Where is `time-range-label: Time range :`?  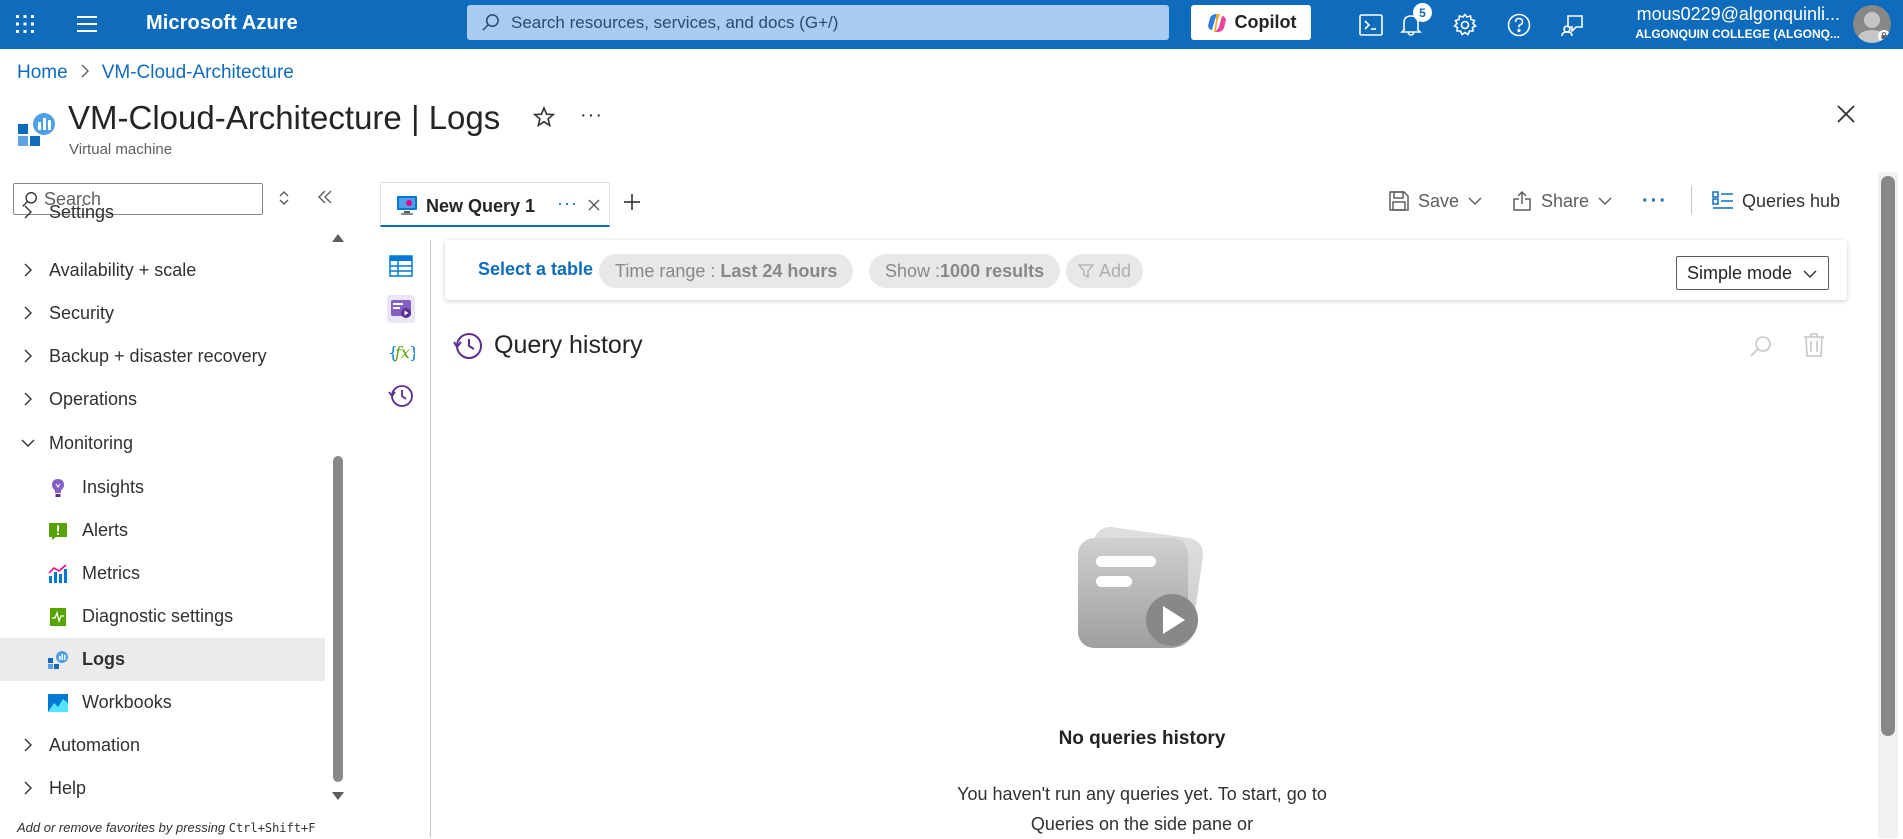
time-range-label: Time range : is located at coordinates (665, 270).